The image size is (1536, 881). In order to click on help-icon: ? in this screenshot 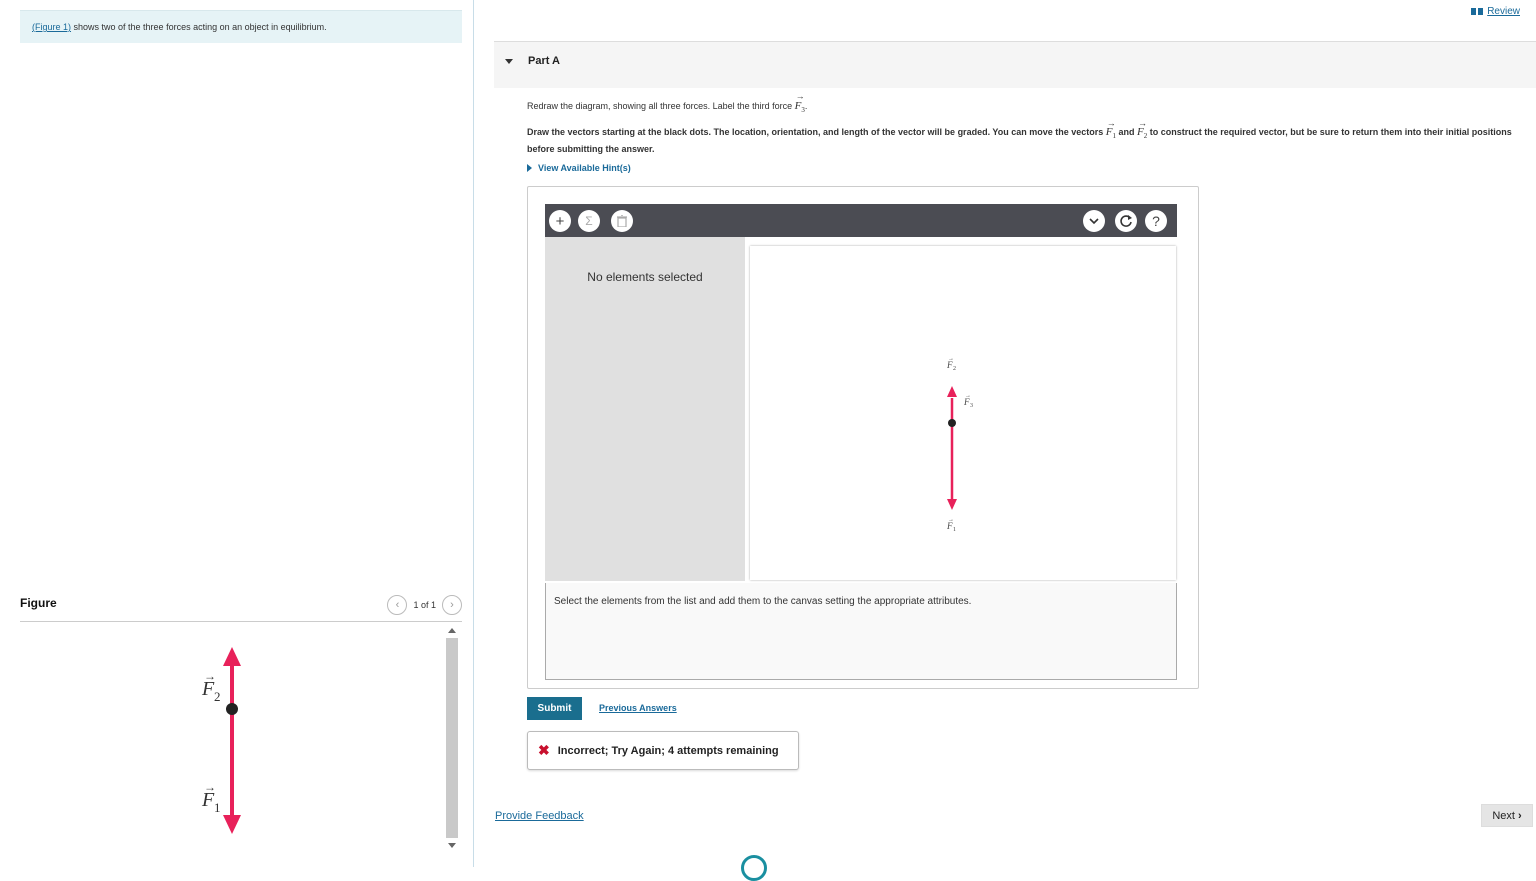, I will do `click(1156, 221)`.